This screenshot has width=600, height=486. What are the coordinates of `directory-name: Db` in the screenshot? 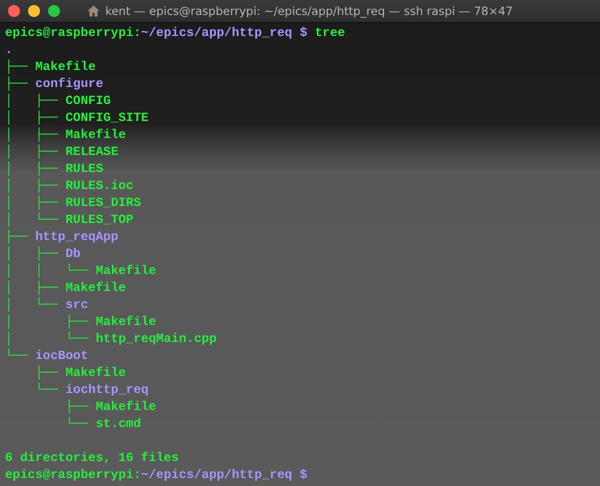 It's located at (73, 254).